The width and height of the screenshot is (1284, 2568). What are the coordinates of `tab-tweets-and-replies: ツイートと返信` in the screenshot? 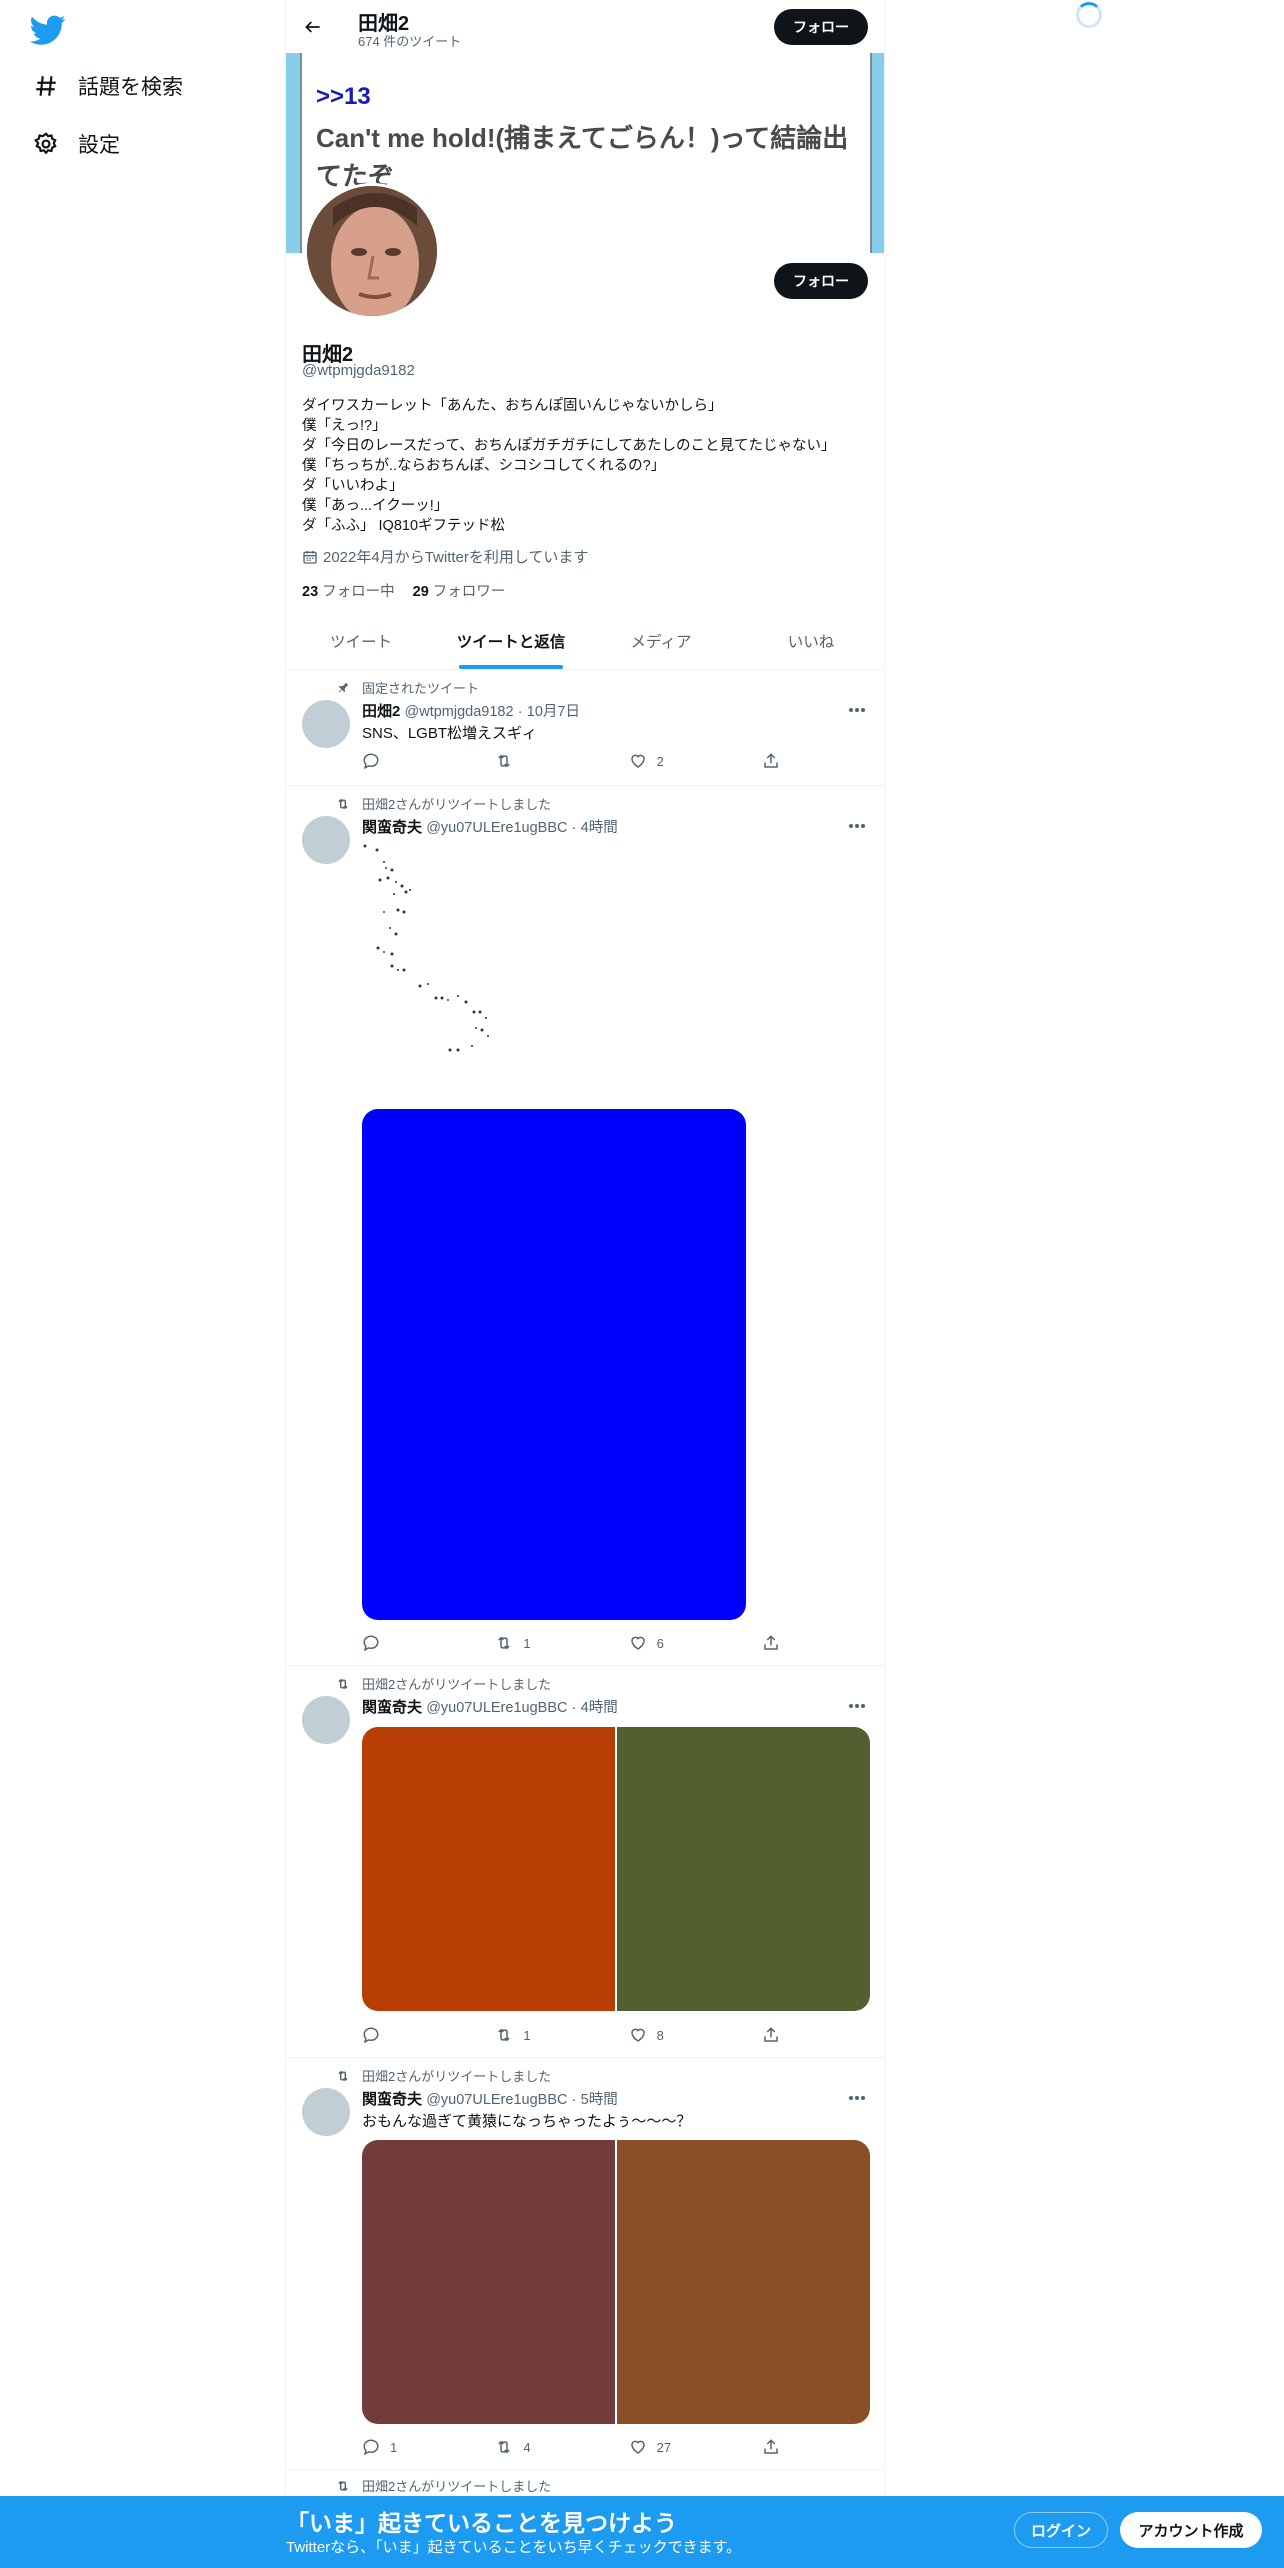 It's located at (511, 640).